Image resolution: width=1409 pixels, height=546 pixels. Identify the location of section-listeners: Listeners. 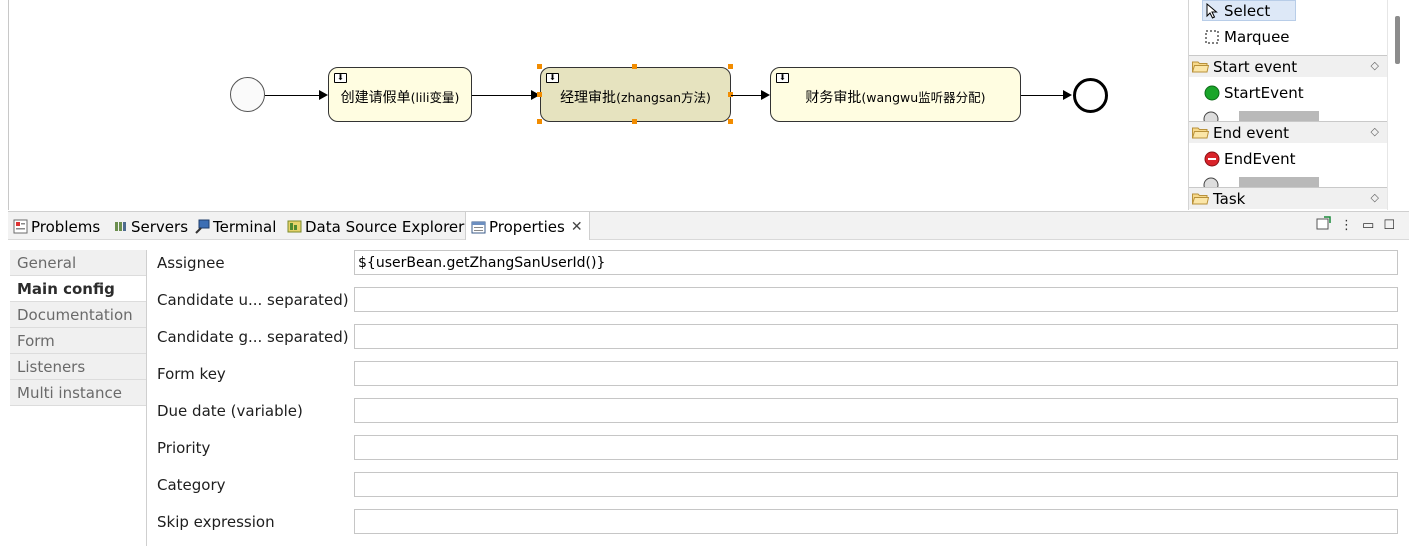
(78, 367).